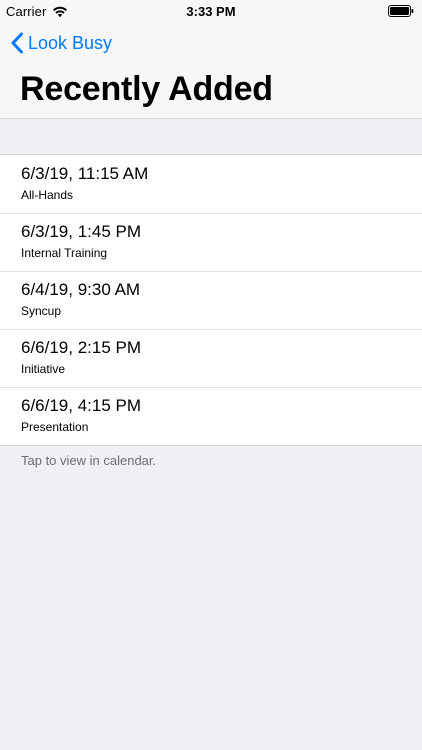 Image resolution: width=422 pixels, height=750 pixels. I want to click on event-name: All-Hands, so click(47, 195).